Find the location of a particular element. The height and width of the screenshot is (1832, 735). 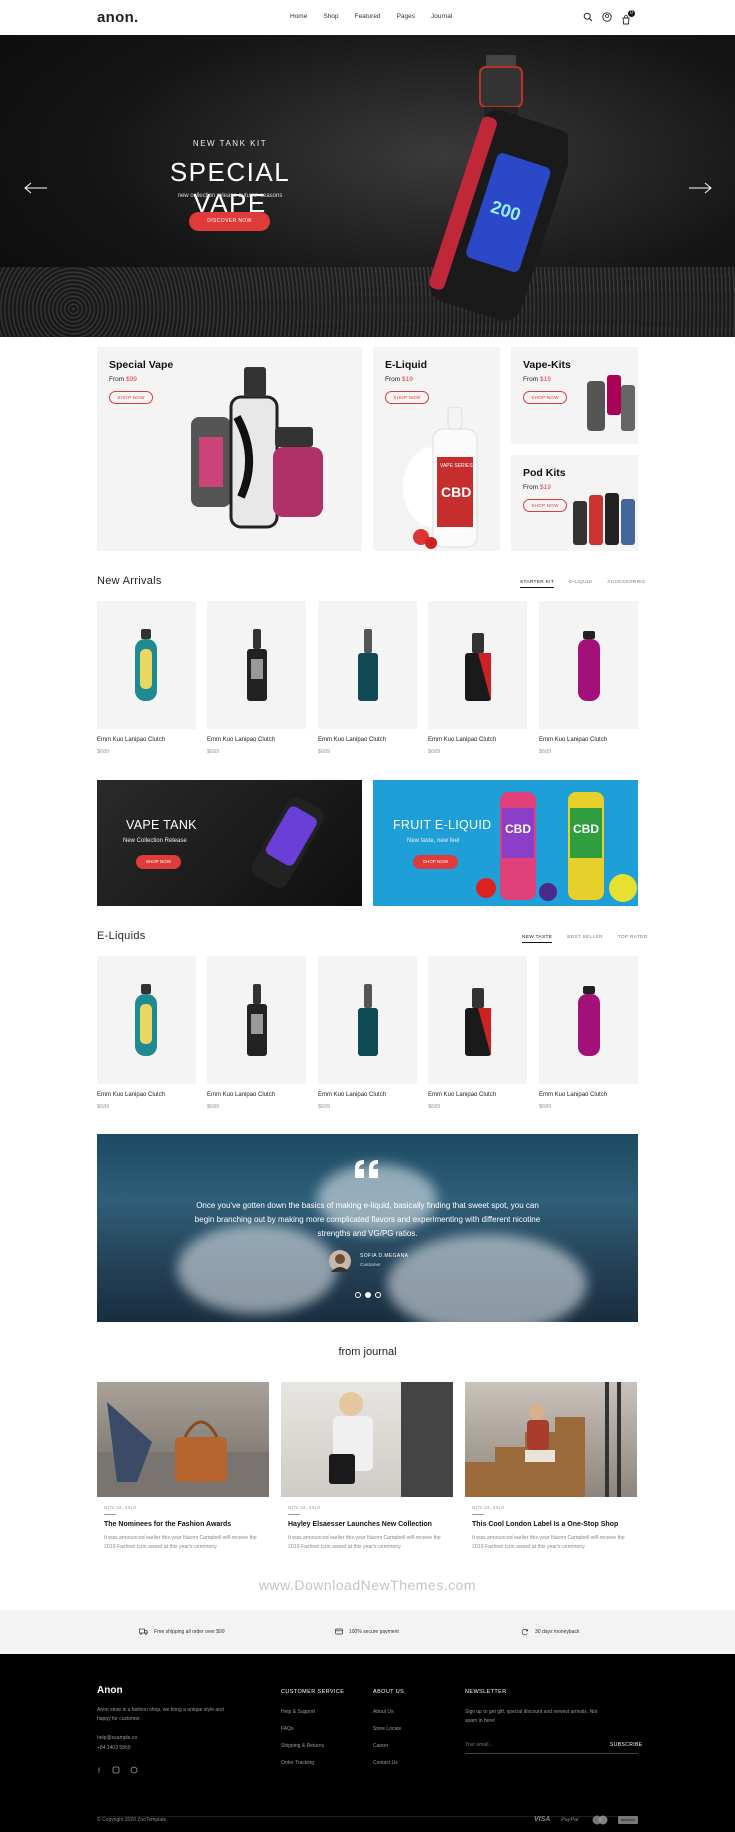

customer-service-heading: CUSTOMER SERVICE is located at coordinates (313, 1692).